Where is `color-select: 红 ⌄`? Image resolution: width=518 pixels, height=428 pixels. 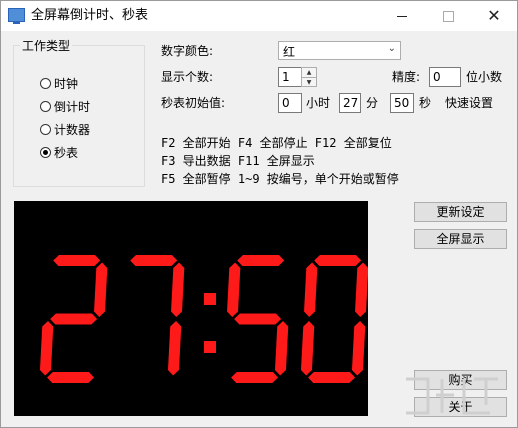 color-select: 红 ⌄ is located at coordinates (339, 50).